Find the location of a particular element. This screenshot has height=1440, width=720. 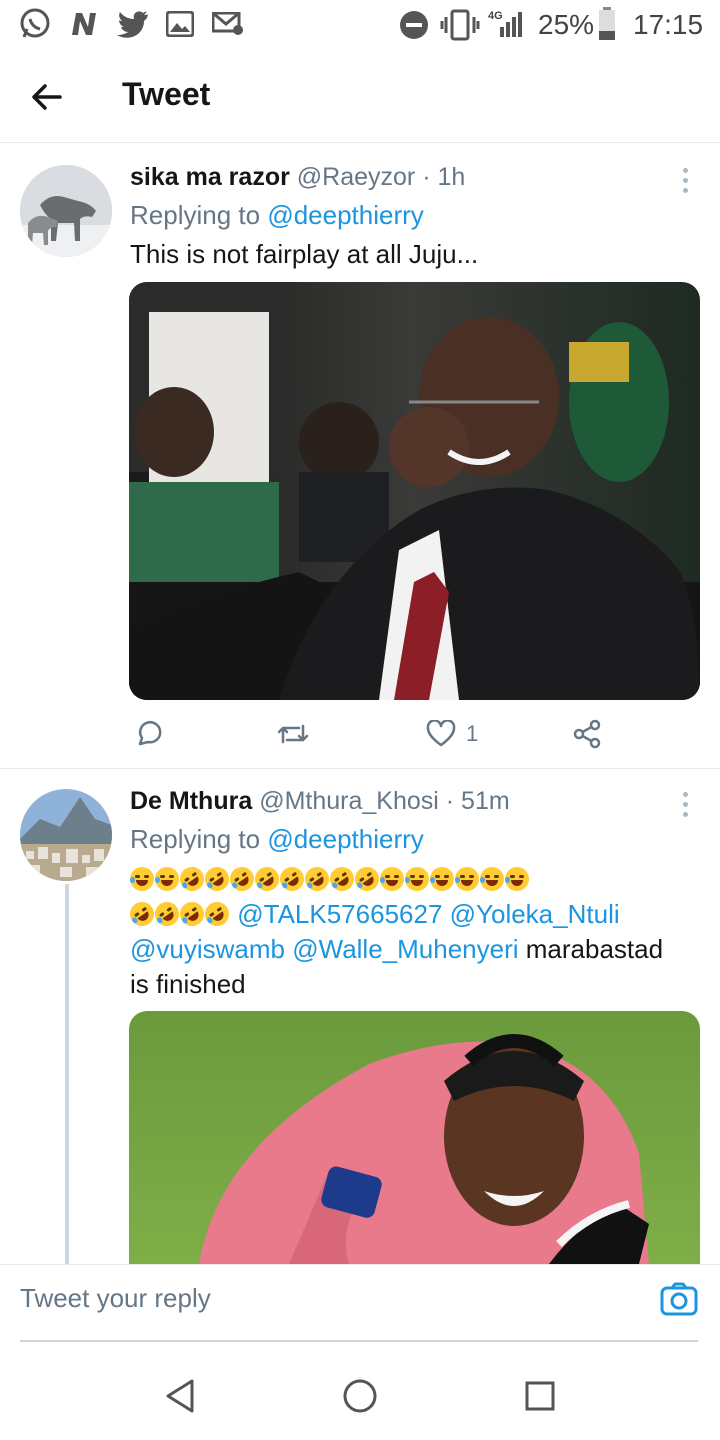

wolf-avatar-image is located at coordinates (66, 211).